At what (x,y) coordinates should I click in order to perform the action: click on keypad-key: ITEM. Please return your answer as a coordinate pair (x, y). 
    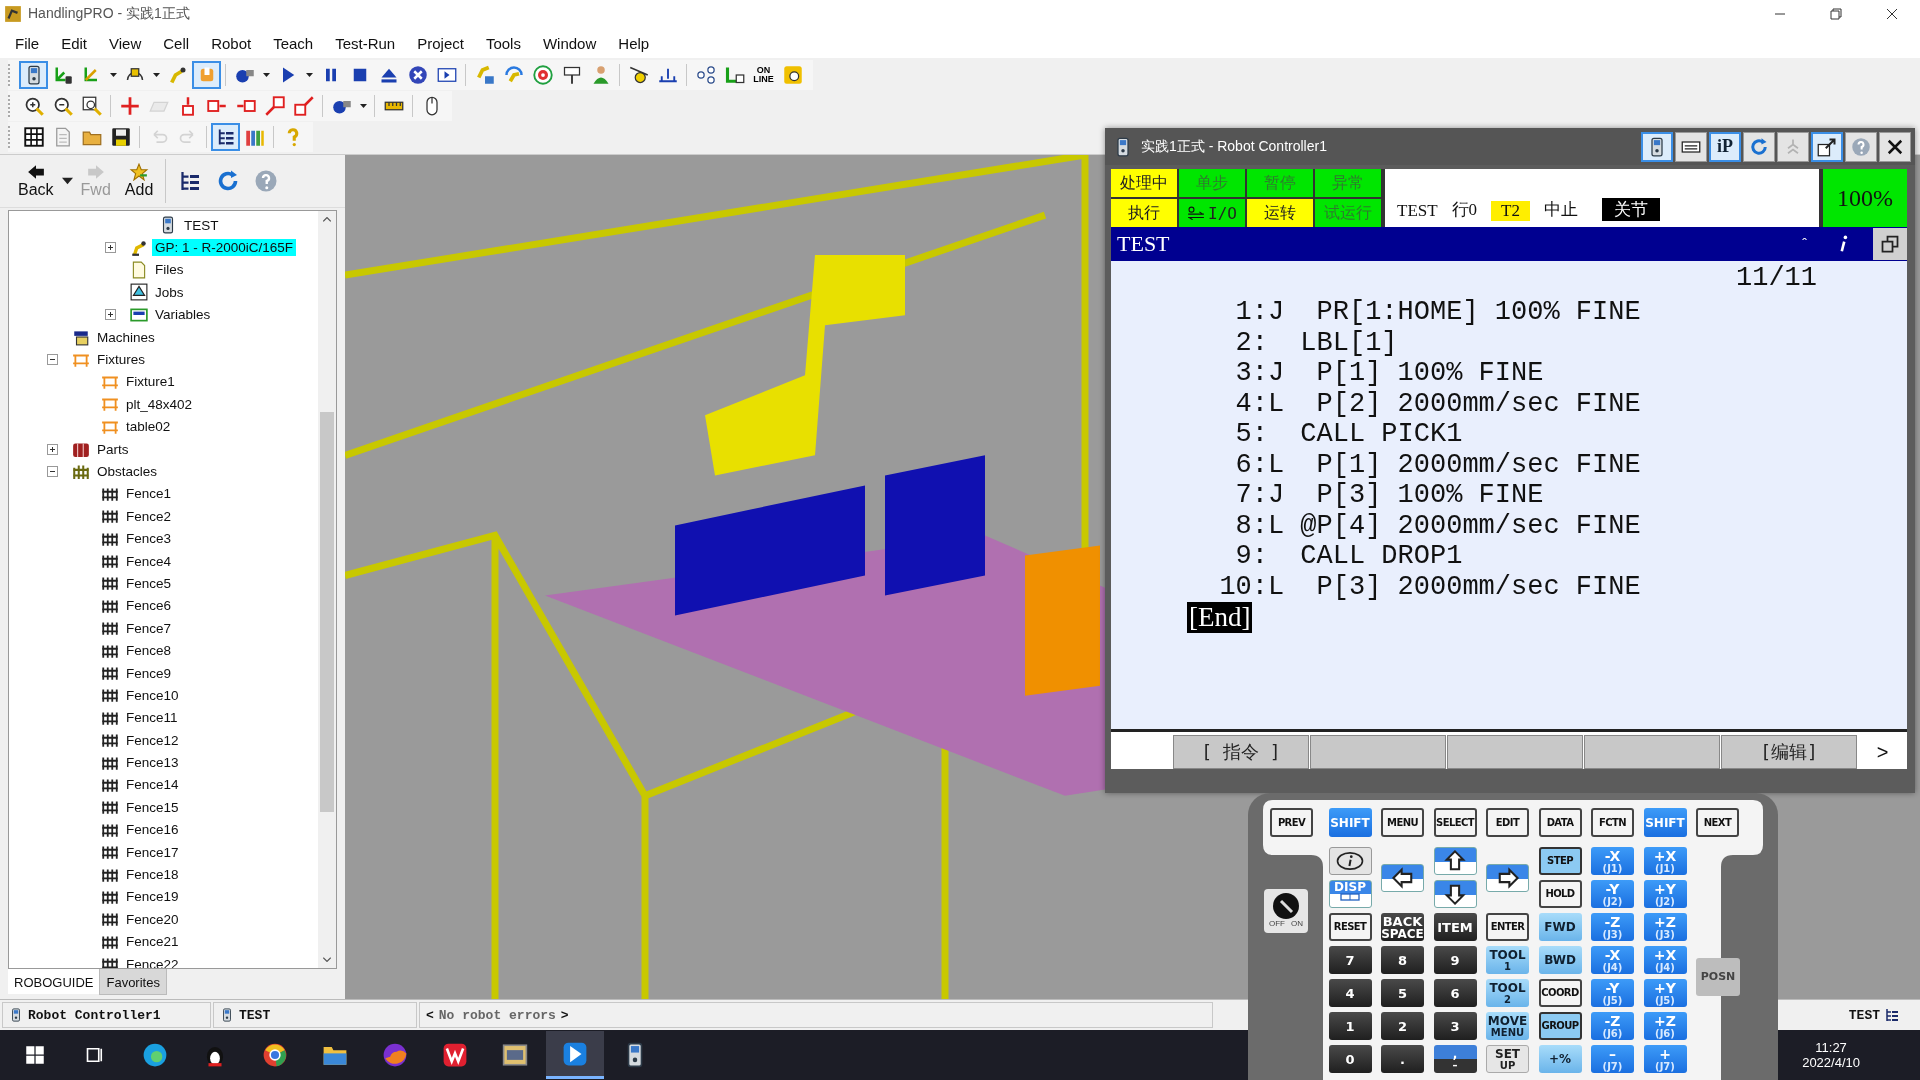
    Looking at the image, I should click on (1455, 927).